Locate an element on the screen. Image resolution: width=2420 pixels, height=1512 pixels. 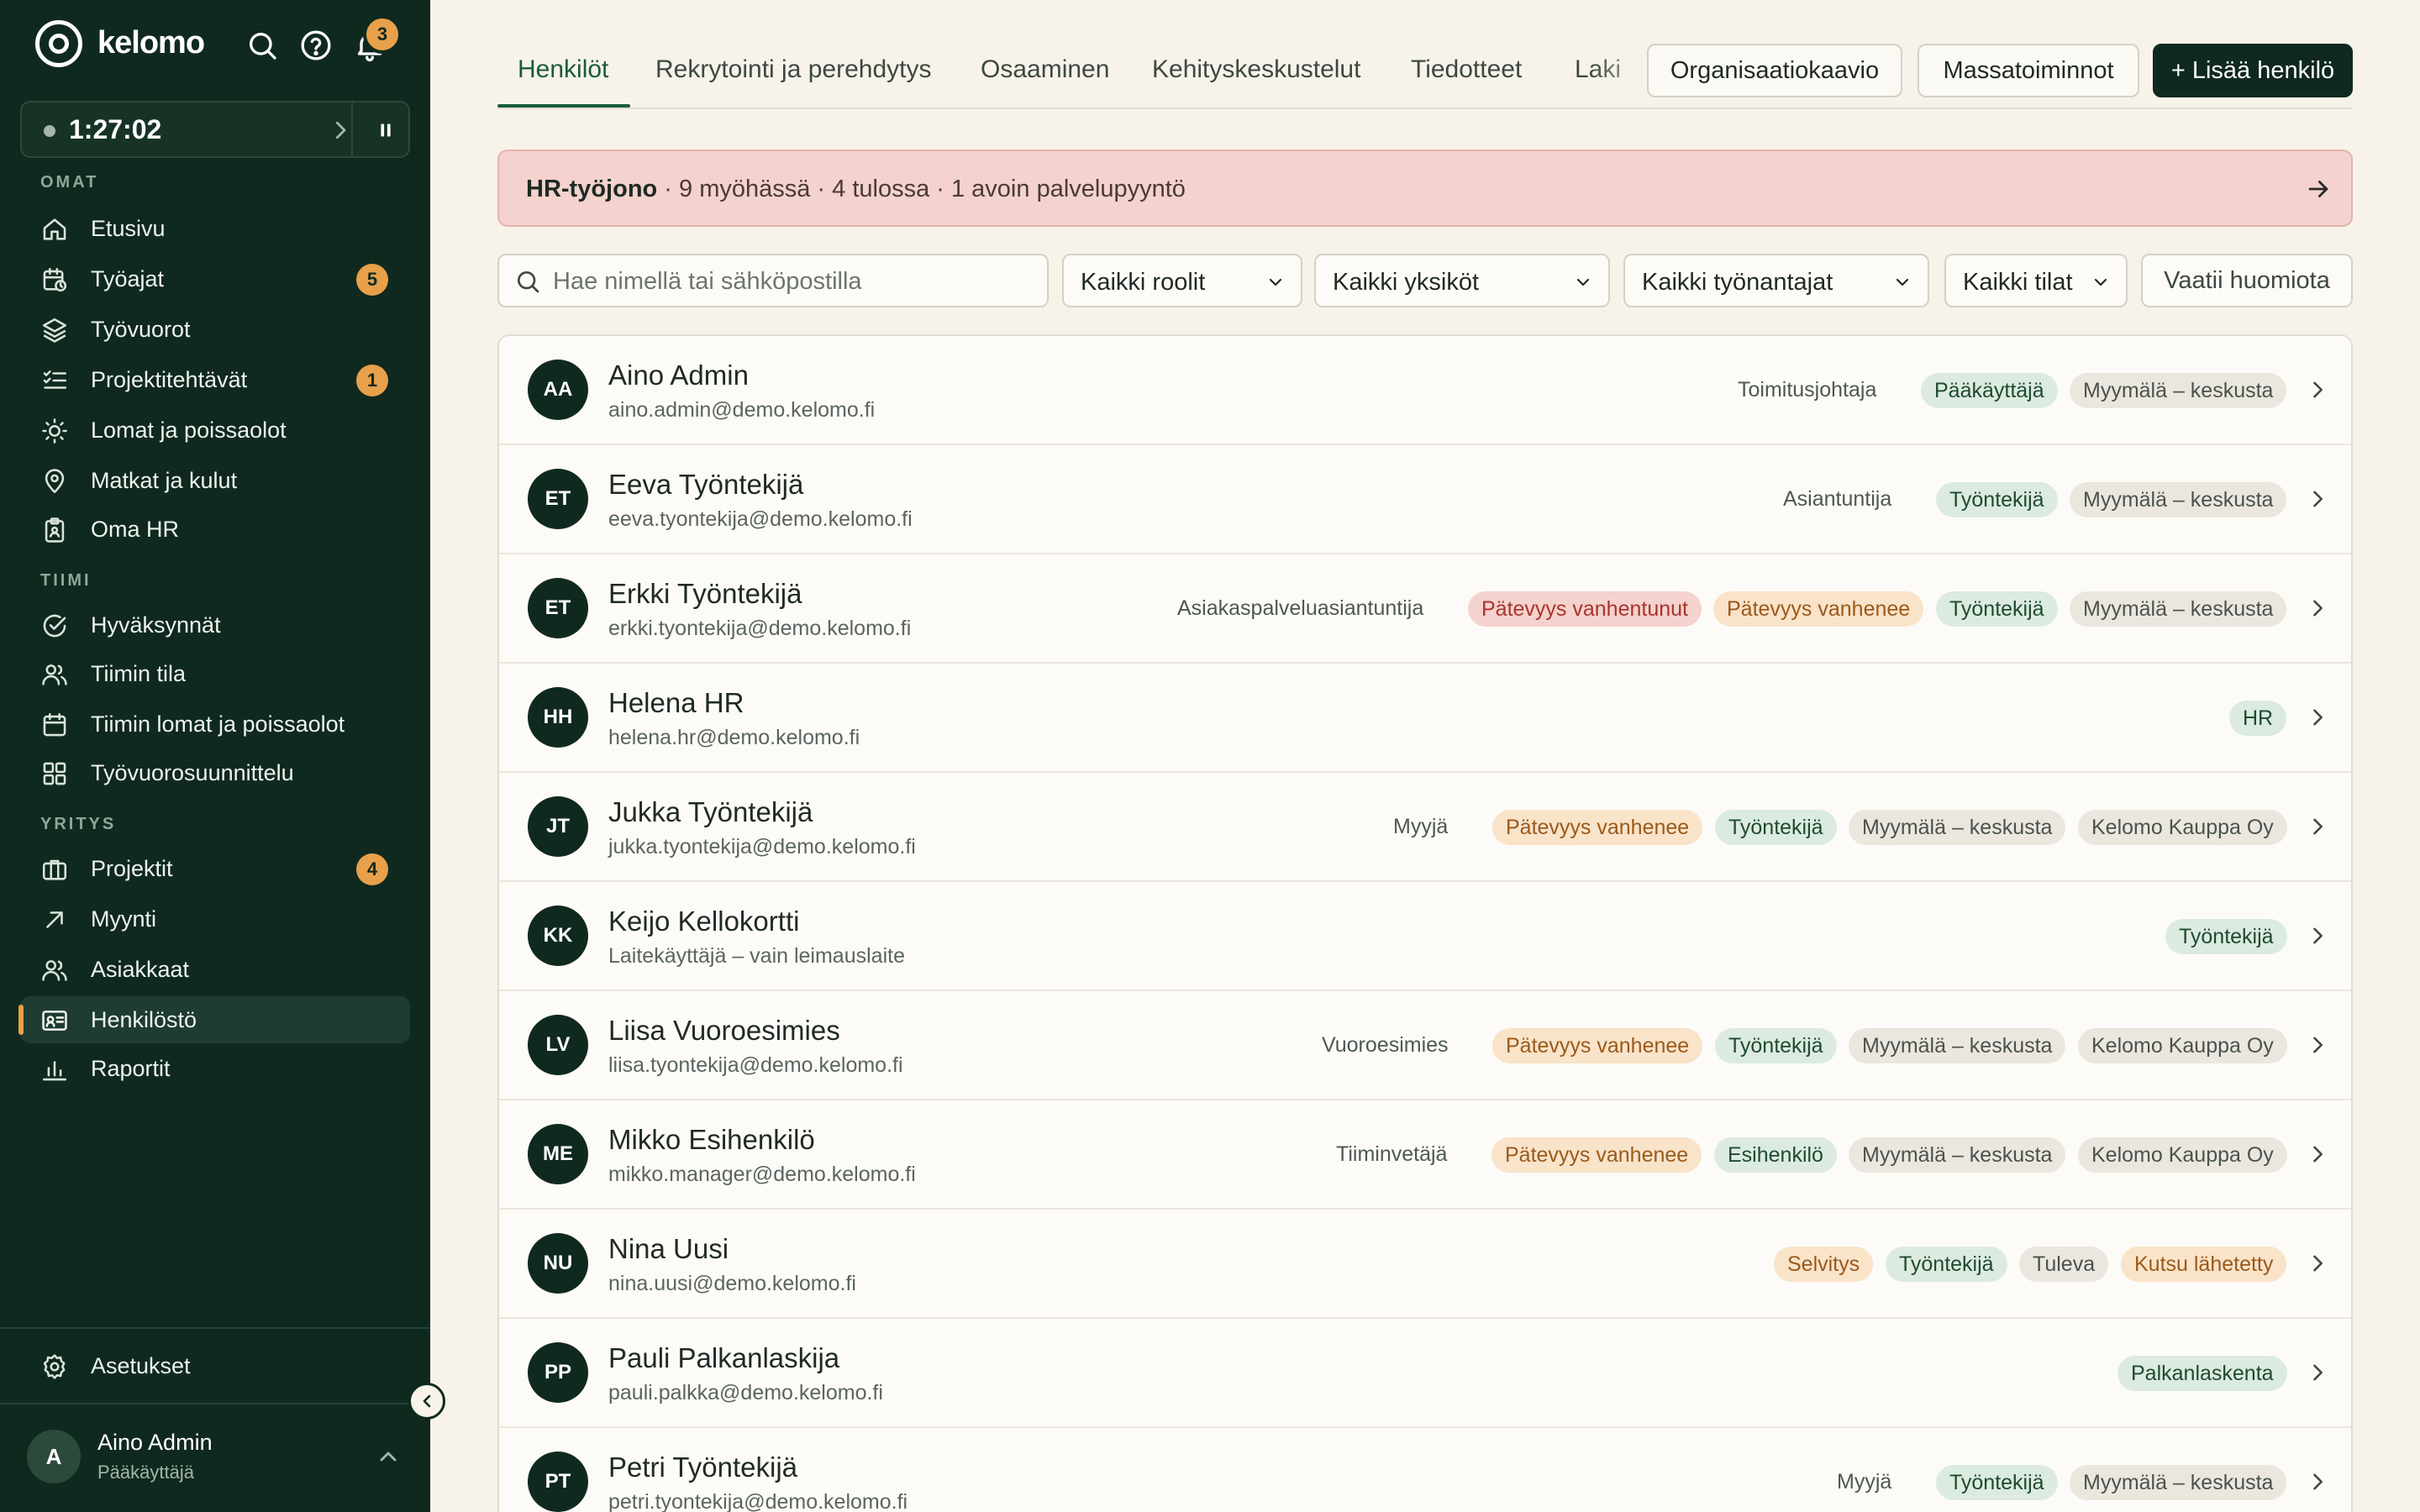
user-menu: A Aino Admin Pääkäyttäjä is located at coordinates (220, 1457).